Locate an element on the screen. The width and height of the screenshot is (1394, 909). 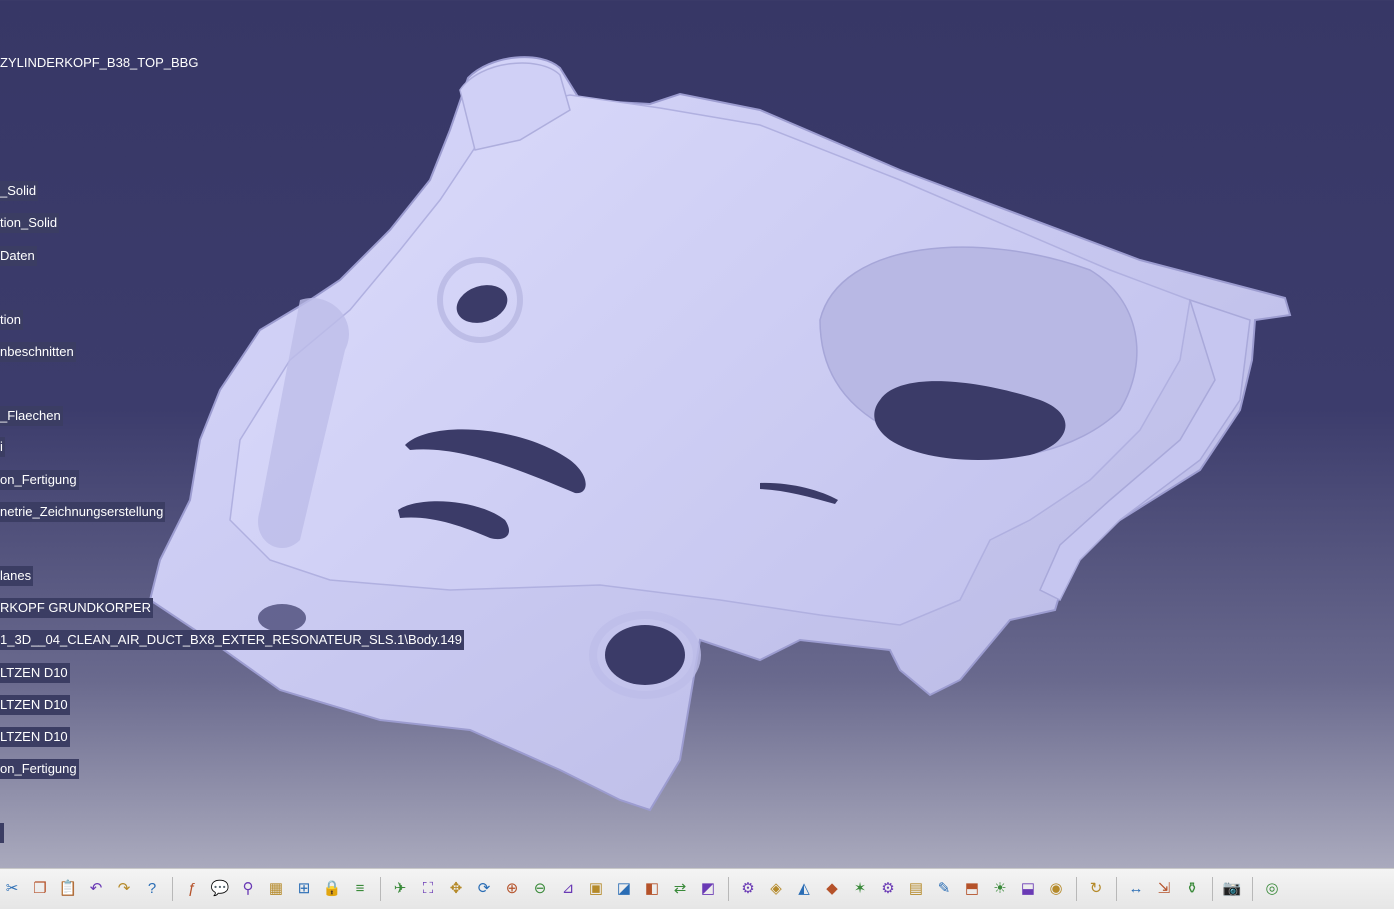
measure-item-icon: ⇲ is located at coordinates (1164, 889).